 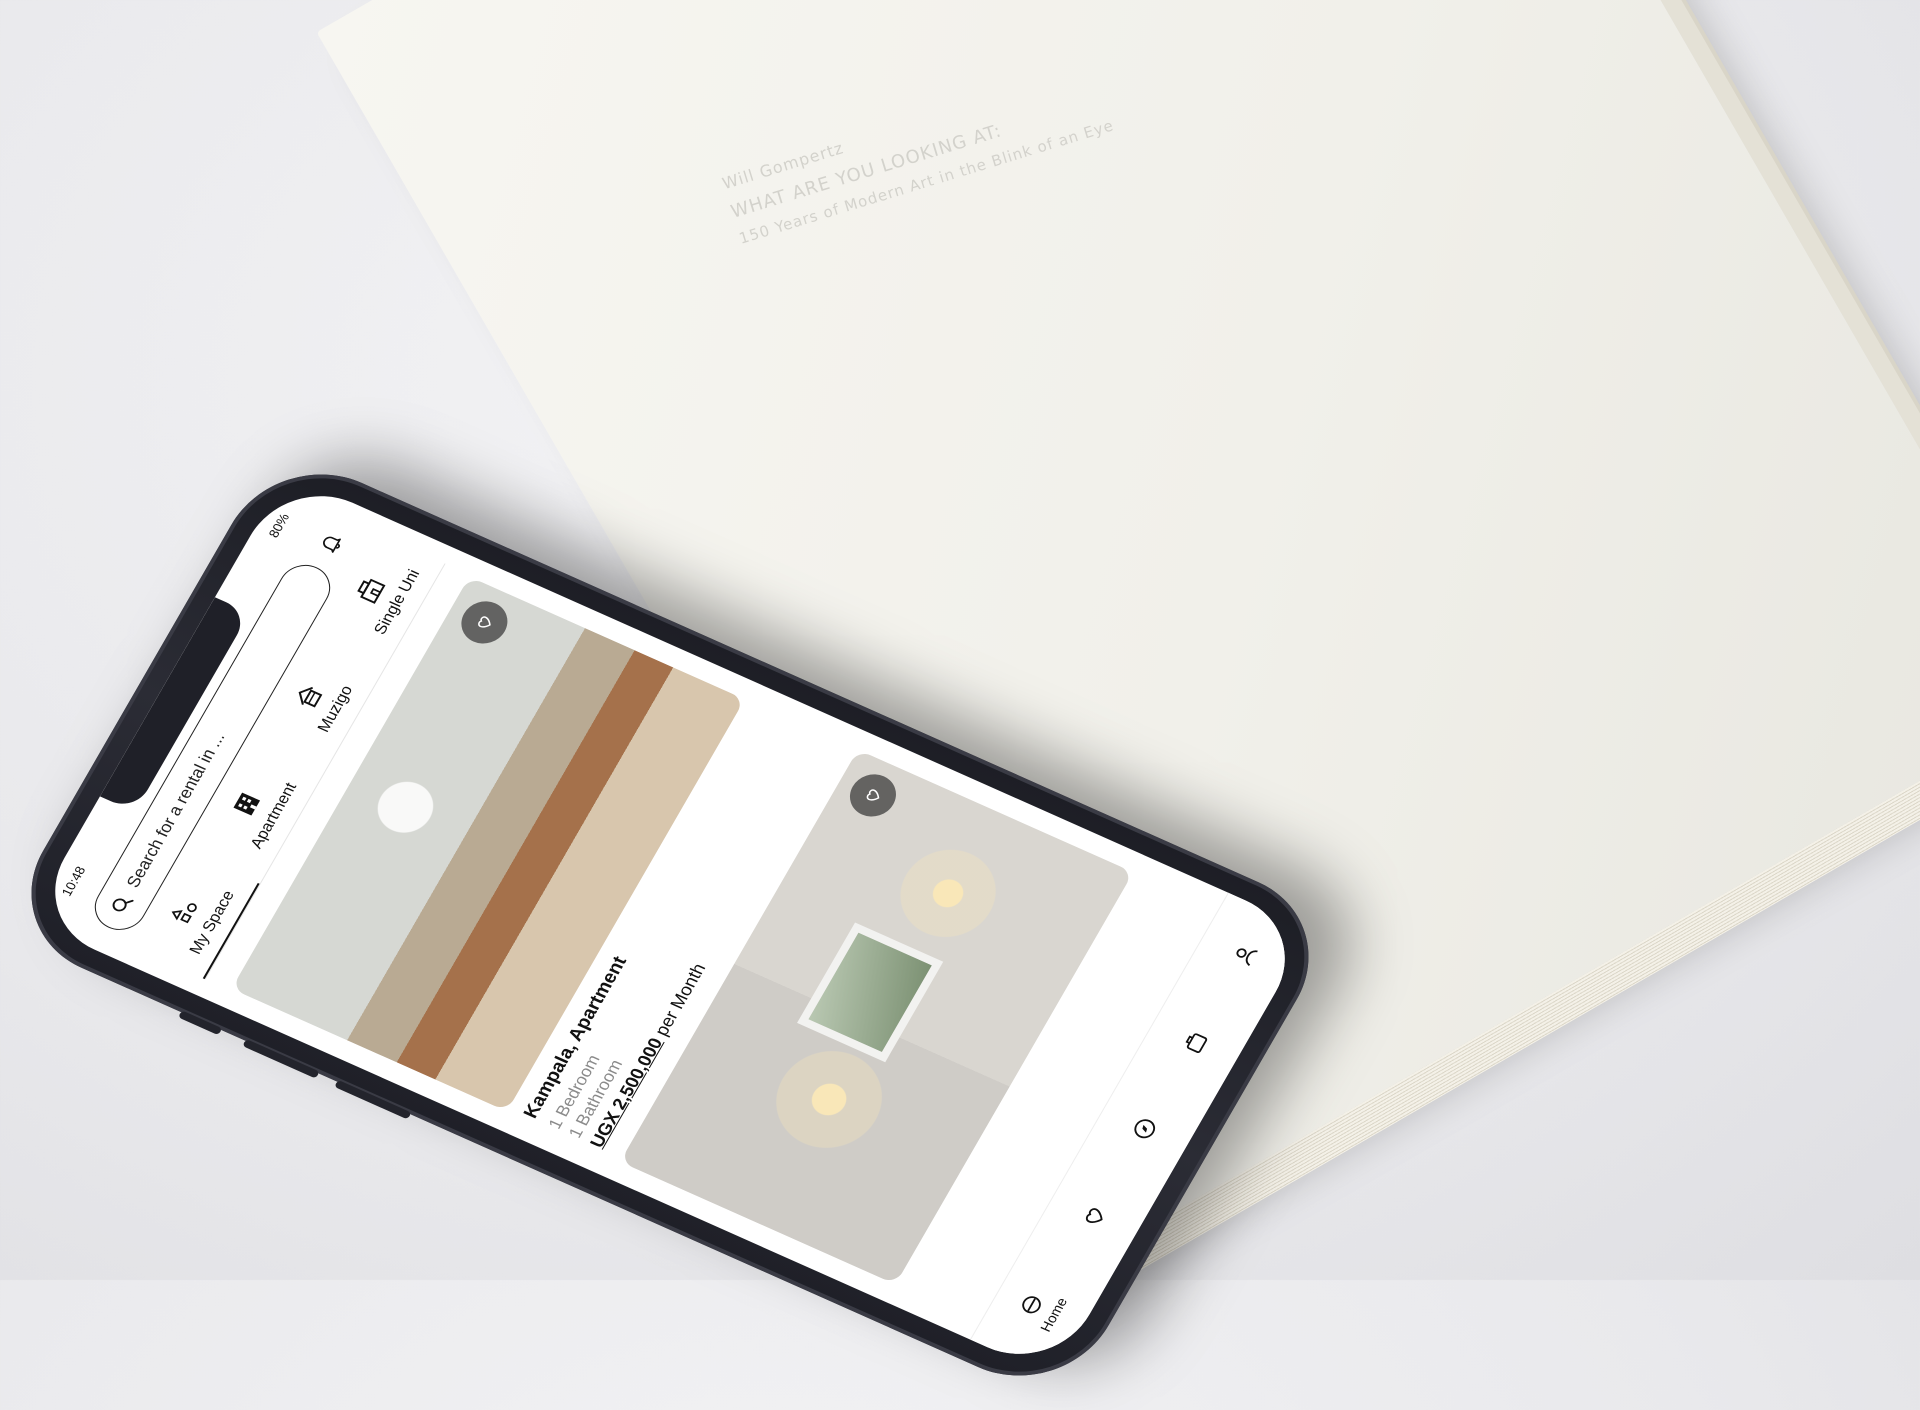 I want to click on status-battery: 80%, so click(x=279, y=525).